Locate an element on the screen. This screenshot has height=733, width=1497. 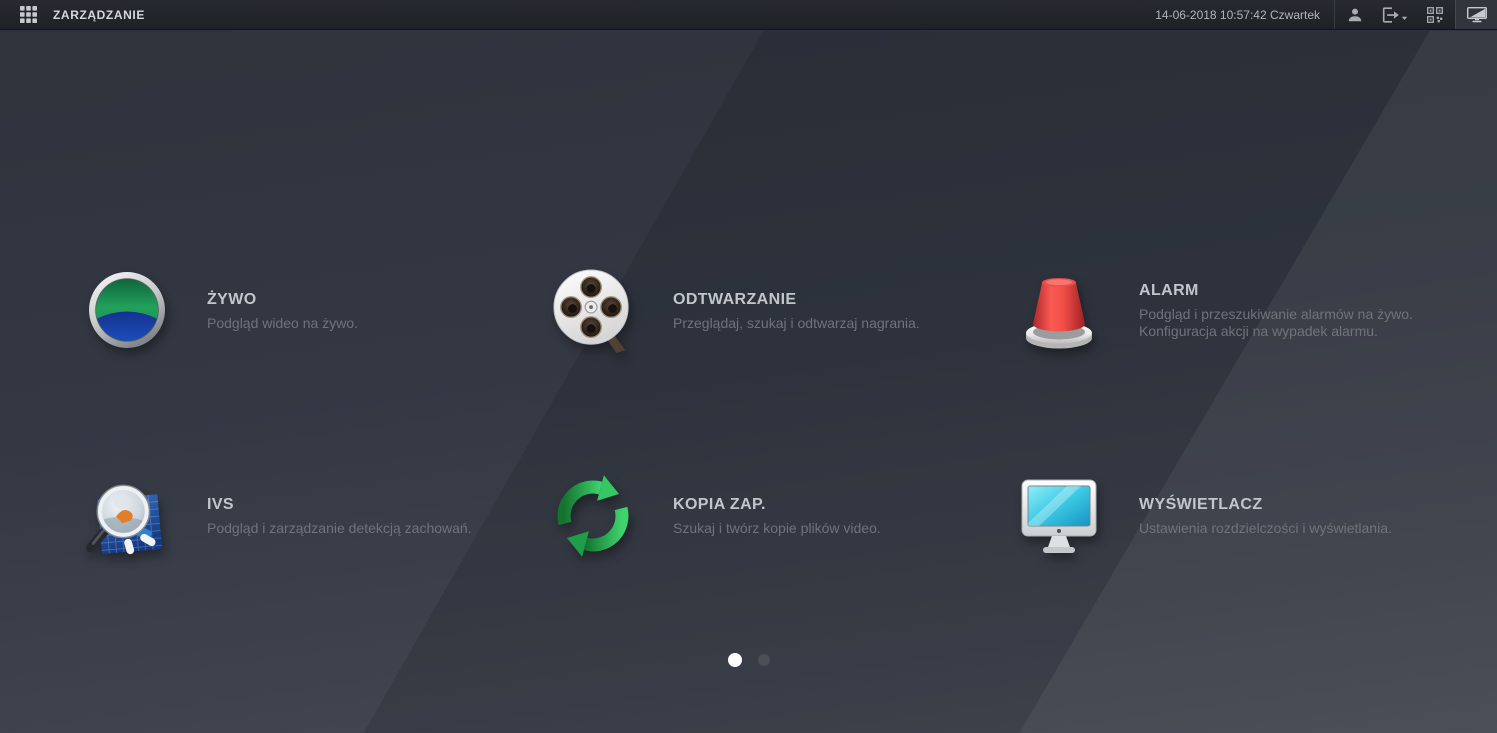
menu-desc: Podgląd wideo na żywo. is located at coordinates (282, 322).